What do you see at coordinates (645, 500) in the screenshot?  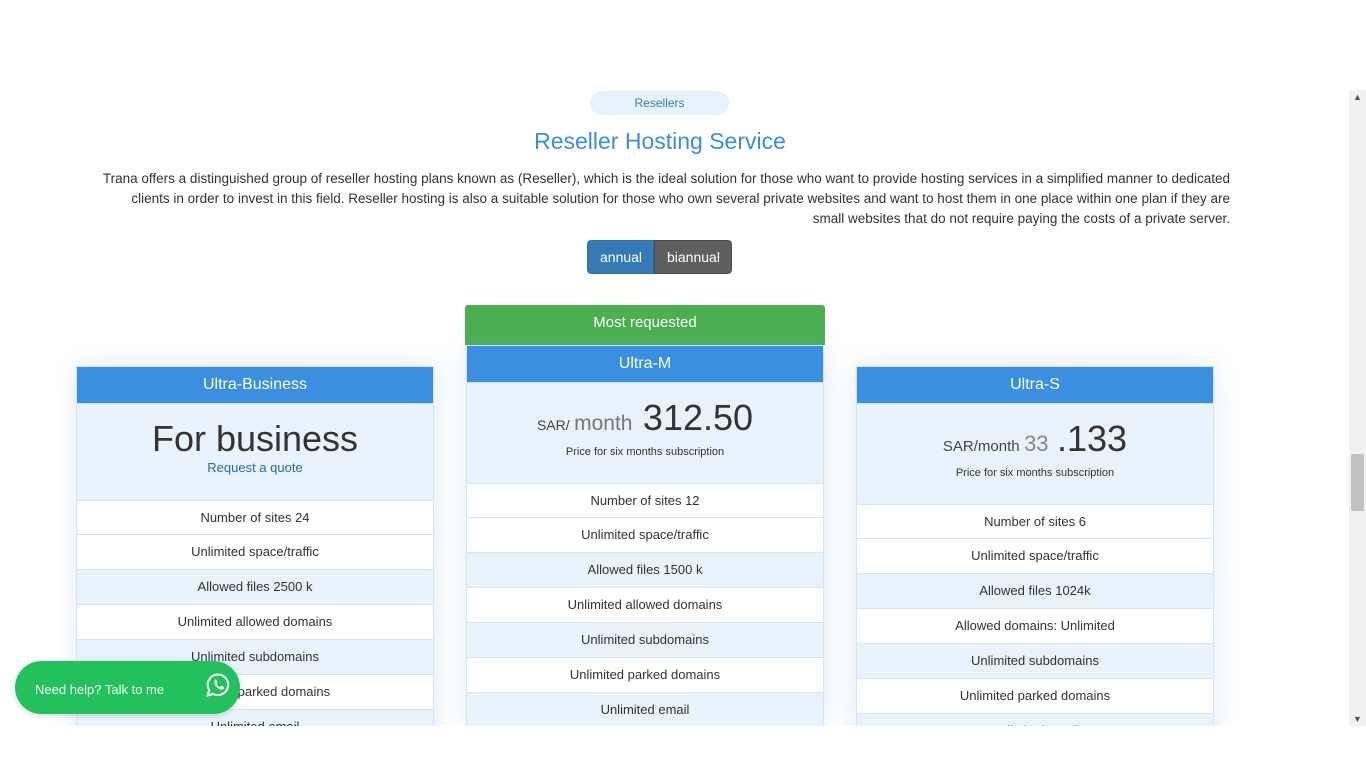 I see `feature-row: Number of sites 12` at bounding box center [645, 500].